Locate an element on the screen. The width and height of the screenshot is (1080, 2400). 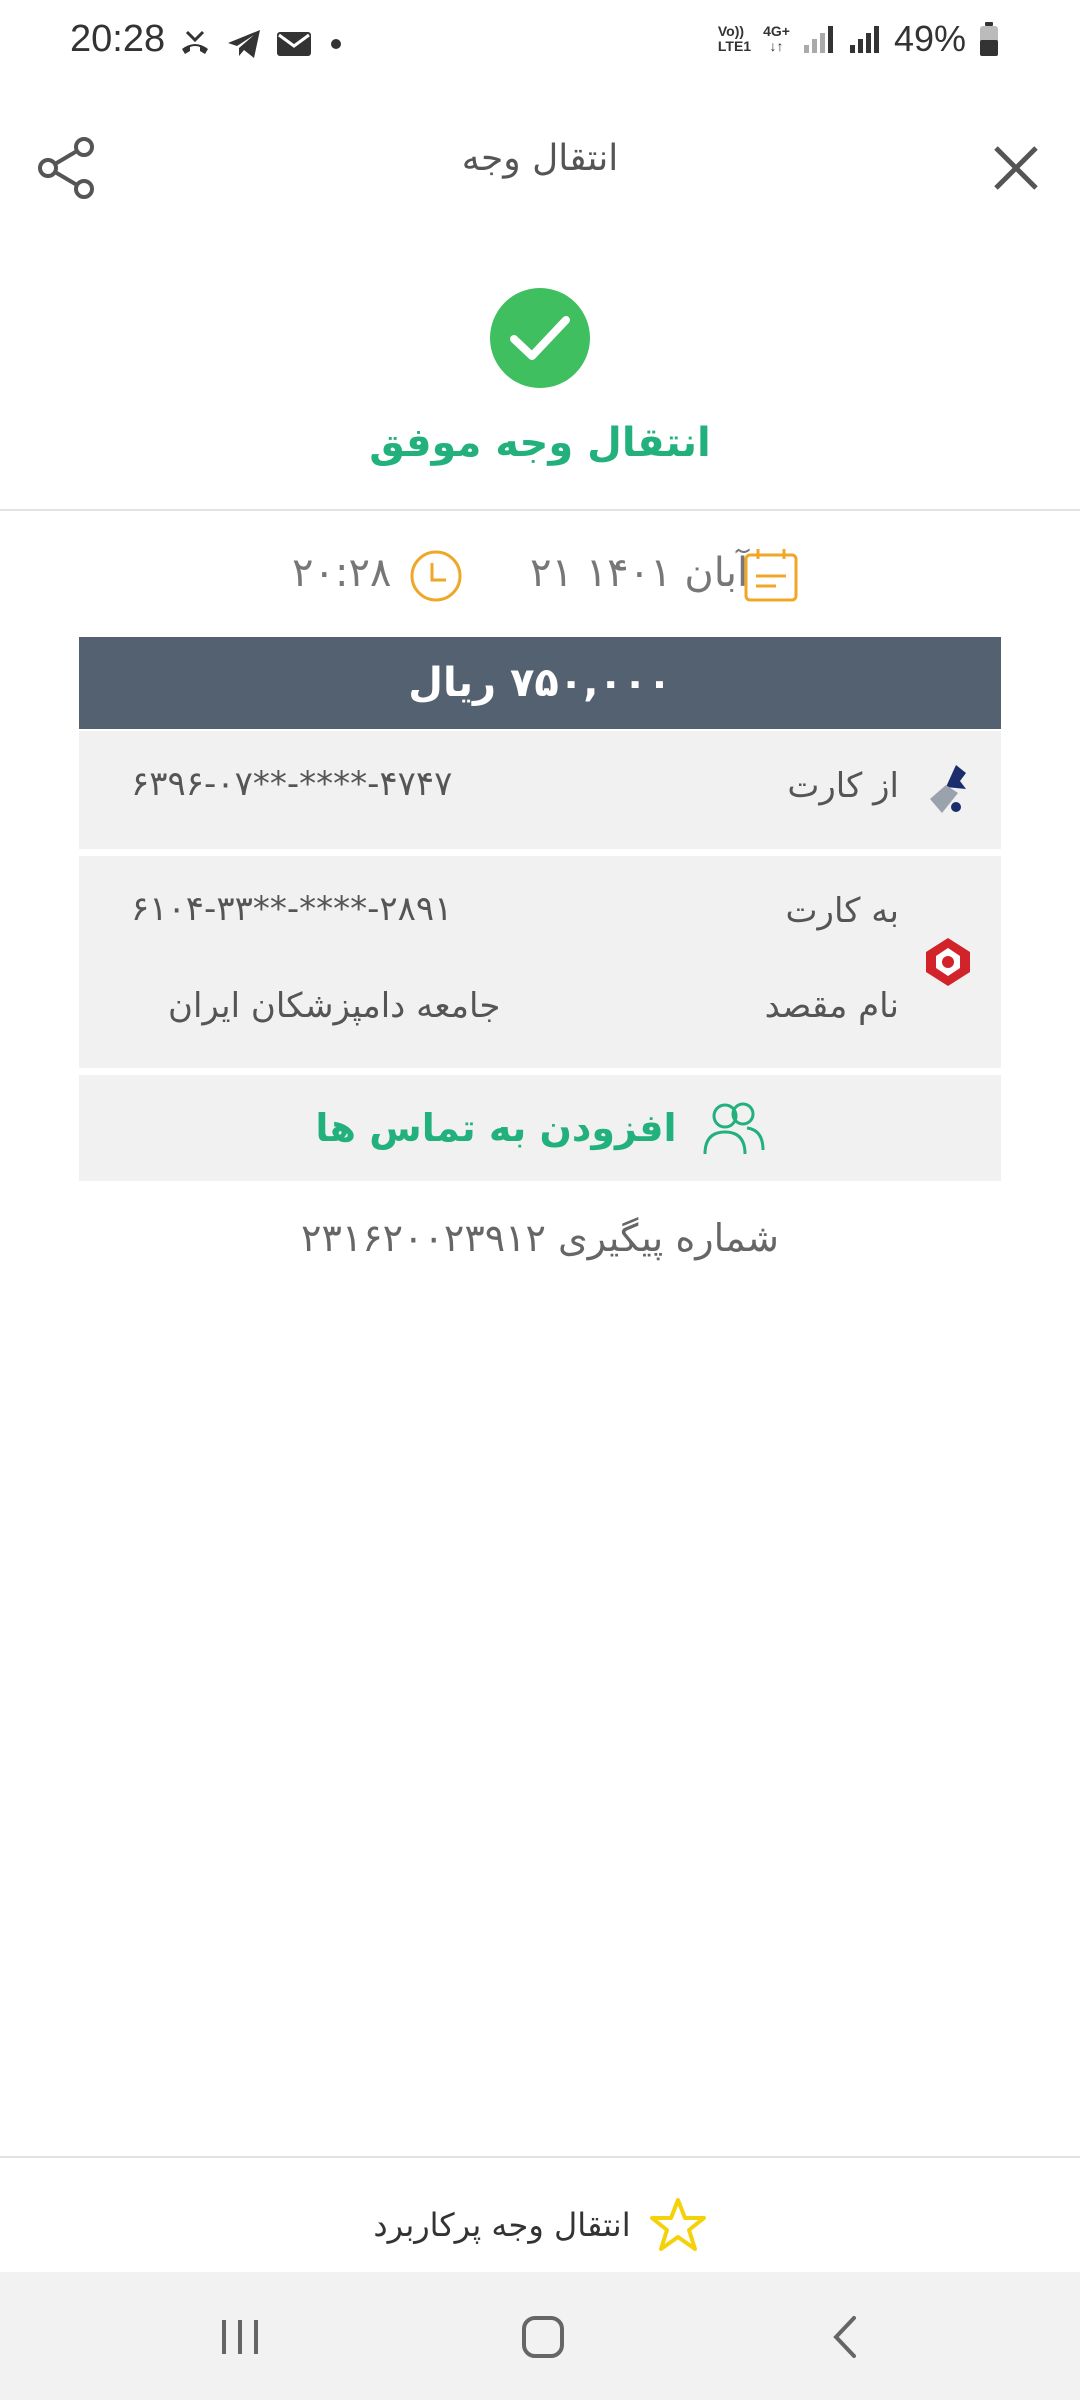
close-button is located at coordinates (1016, 168).